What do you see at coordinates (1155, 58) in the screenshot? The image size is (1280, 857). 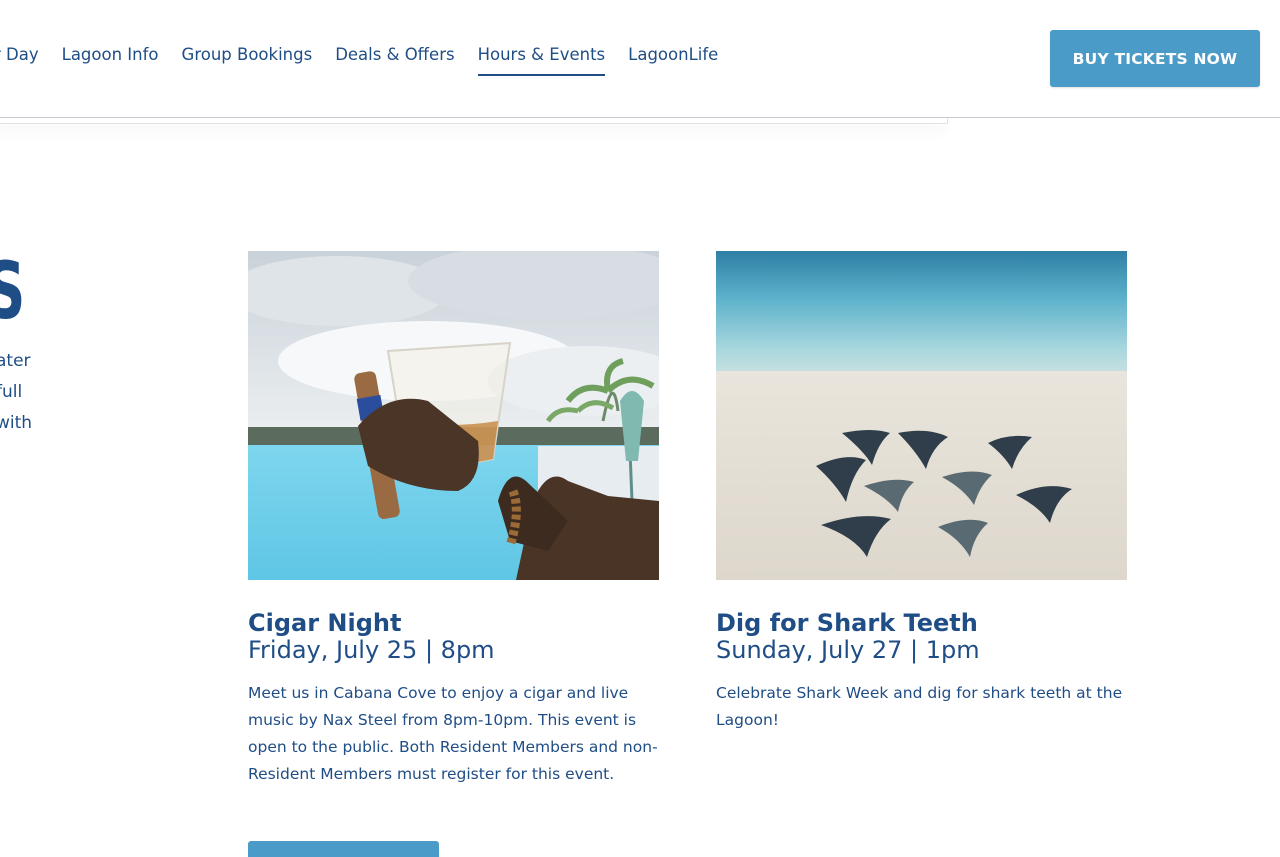 I see `buy-tickets-button: BUY TICKETS NOW` at bounding box center [1155, 58].